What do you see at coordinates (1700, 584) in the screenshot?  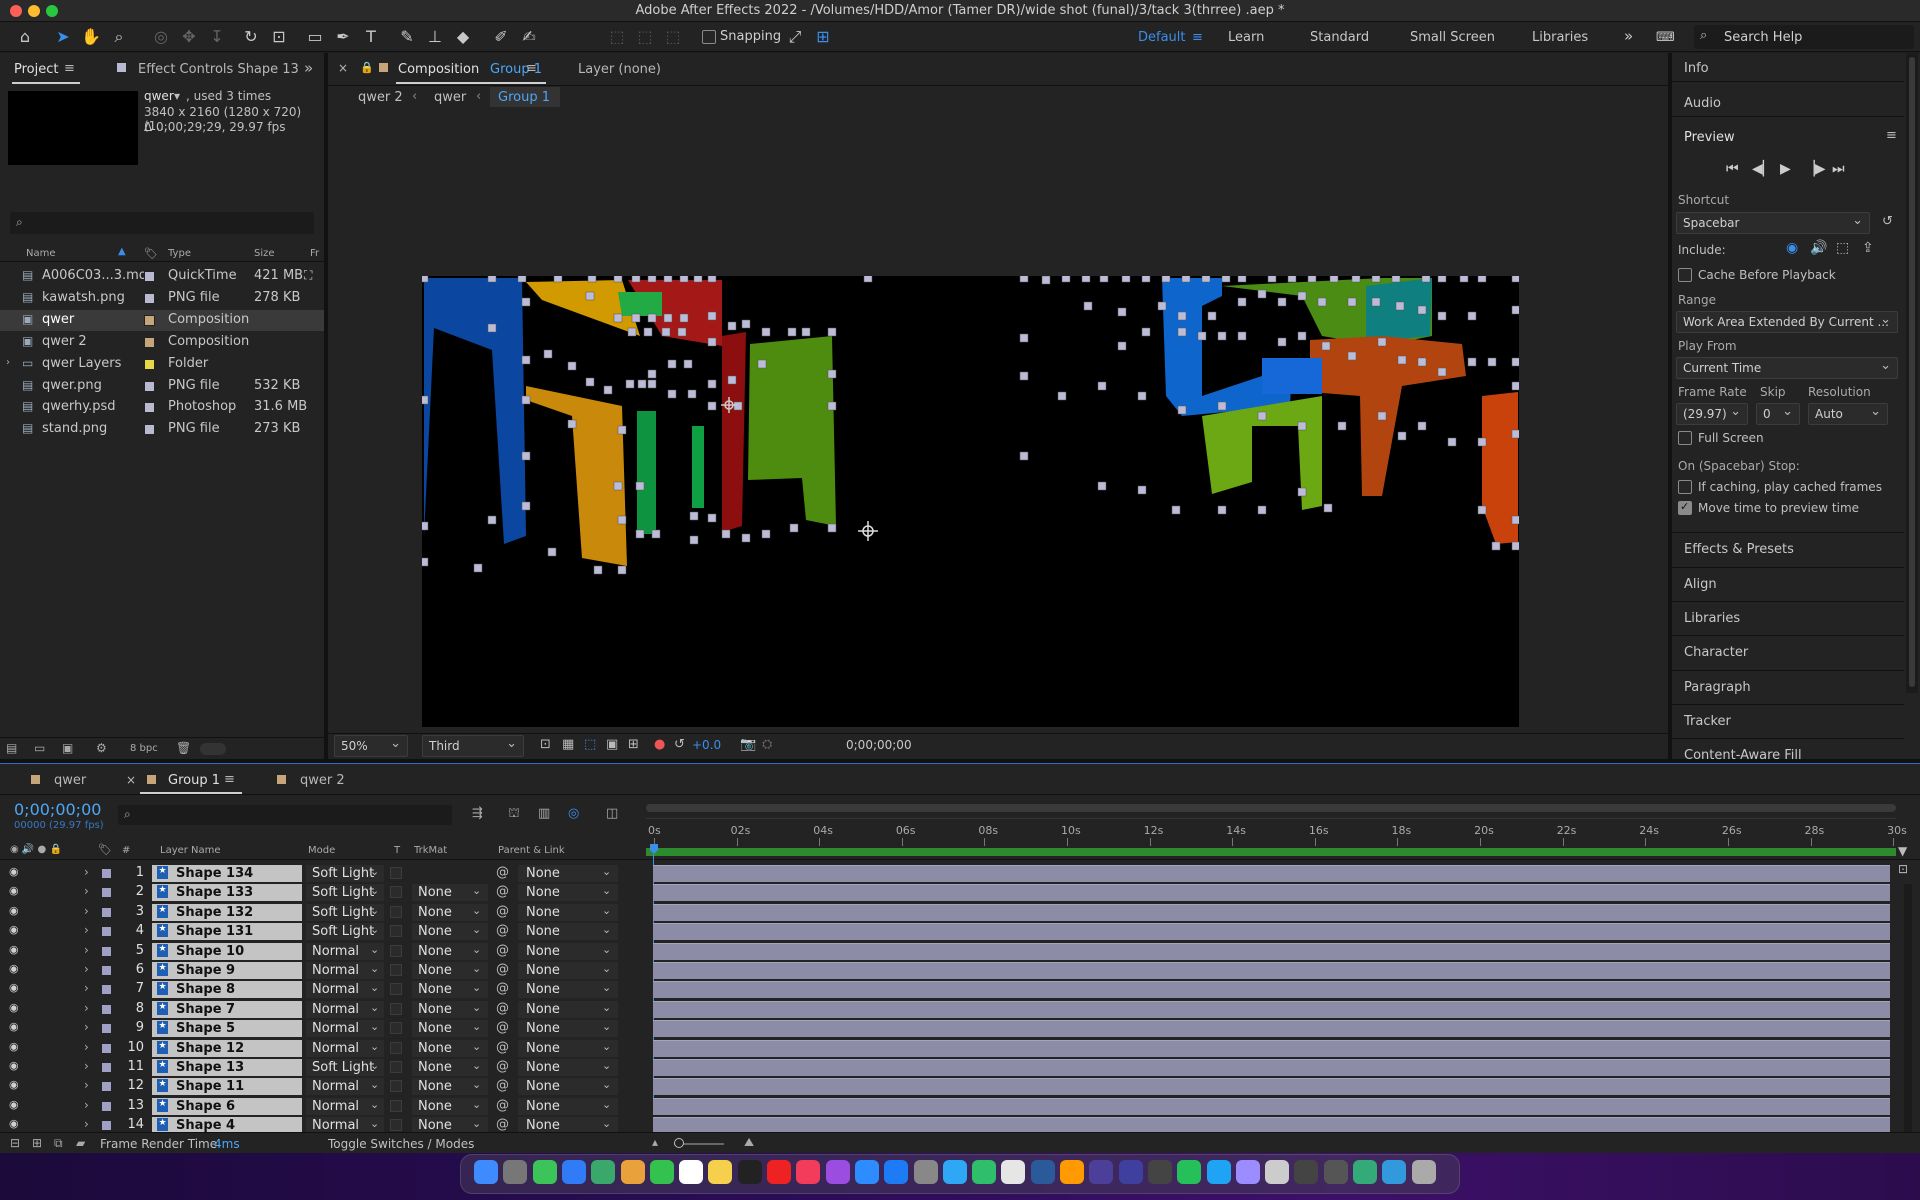 I see `panel-align: Align` at bounding box center [1700, 584].